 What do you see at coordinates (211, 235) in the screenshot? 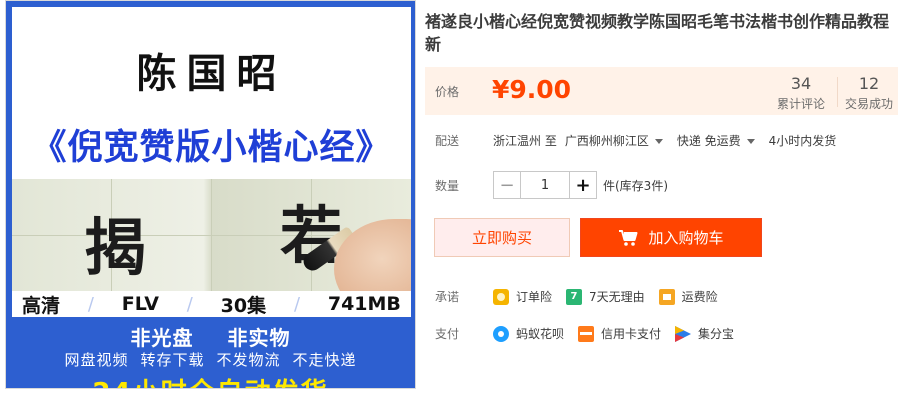
I see `image-calligraphy-photo: 揭 若` at bounding box center [211, 235].